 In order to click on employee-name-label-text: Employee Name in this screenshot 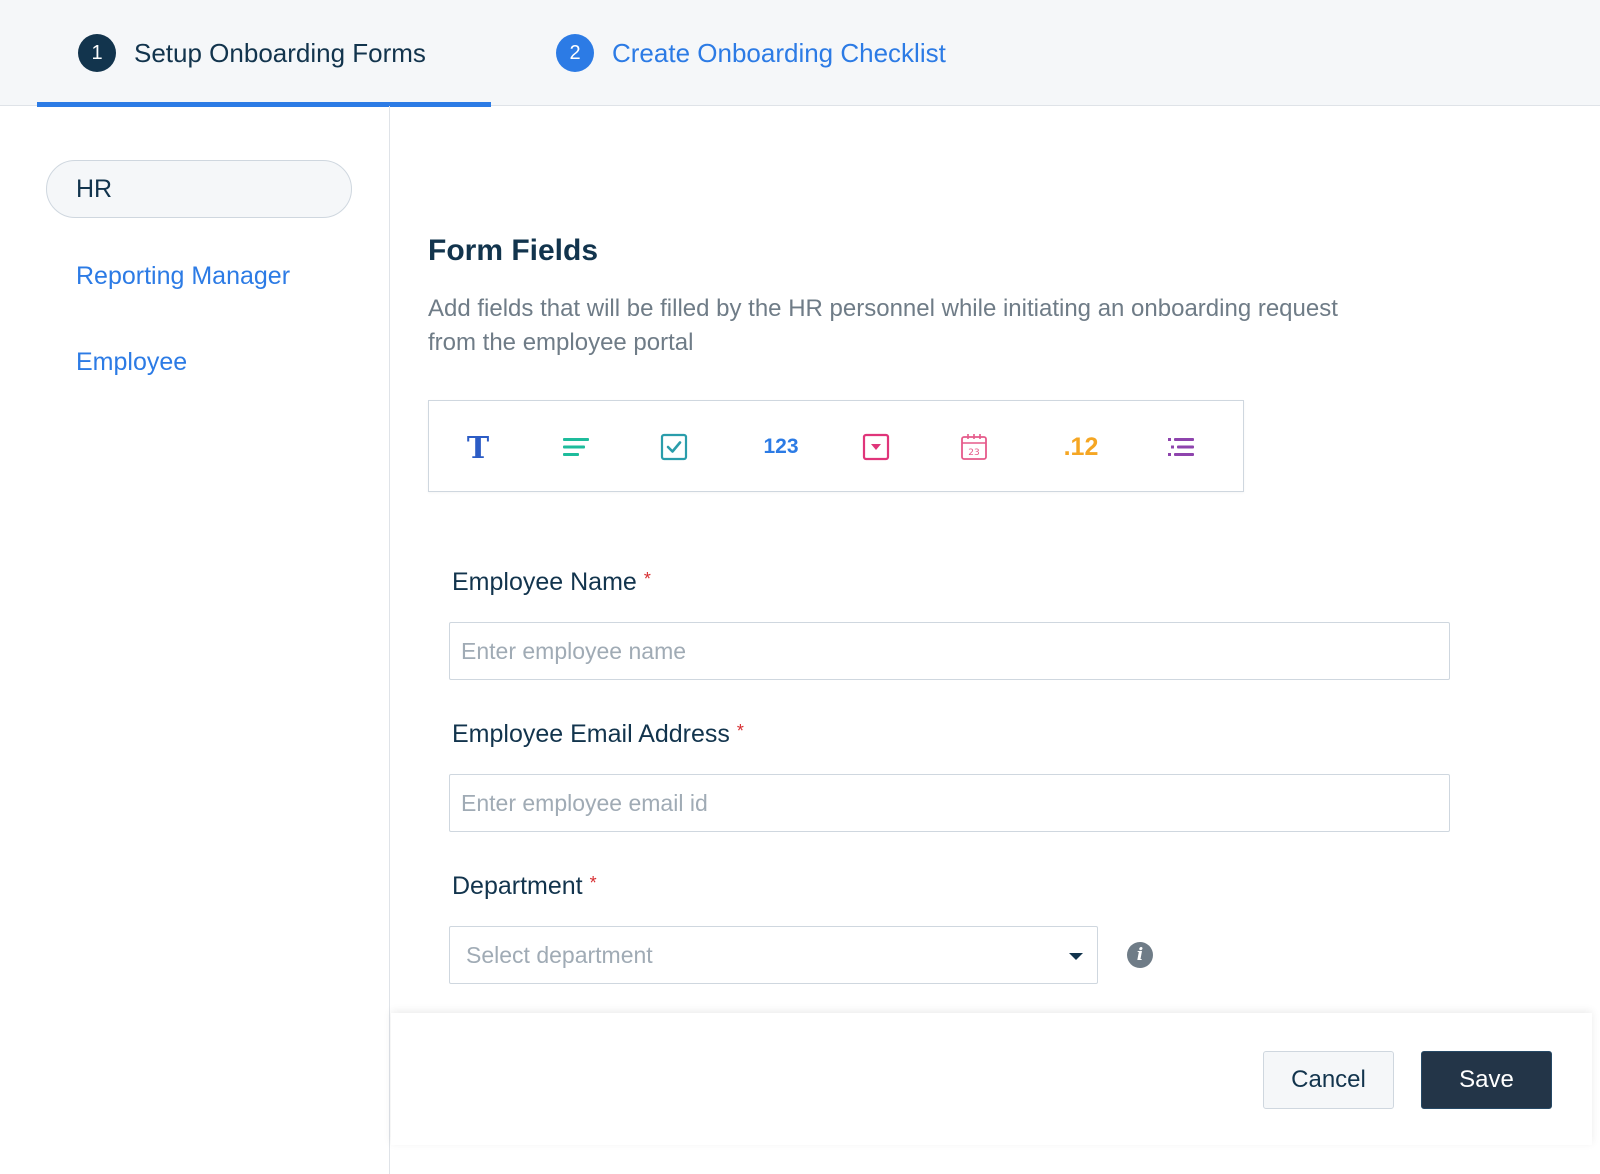, I will do `click(544, 582)`.